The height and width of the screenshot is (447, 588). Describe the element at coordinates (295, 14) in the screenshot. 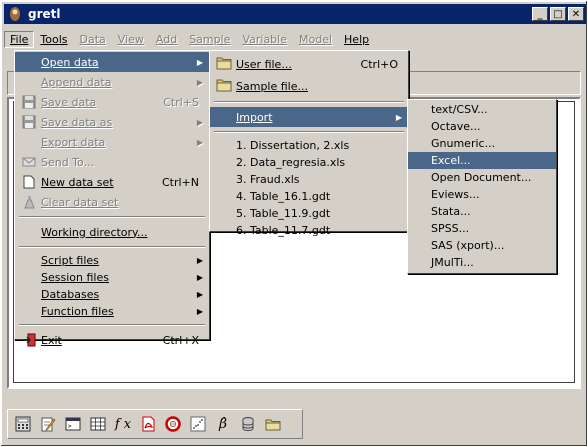

I see `title-bar: gretl _ □ ✕` at that location.